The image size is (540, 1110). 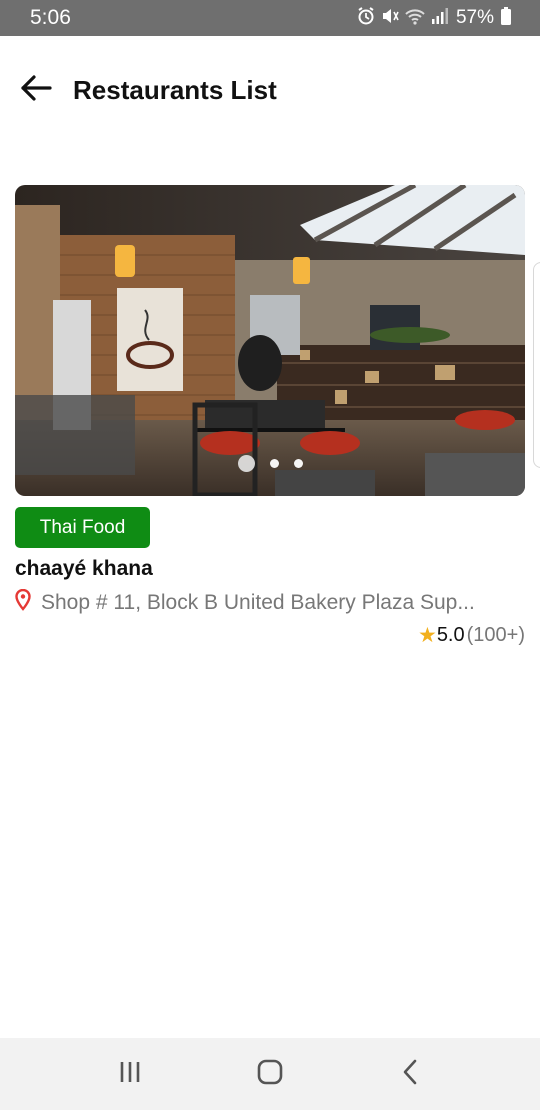 I want to click on wifi-icon, so click(x=415, y=18).